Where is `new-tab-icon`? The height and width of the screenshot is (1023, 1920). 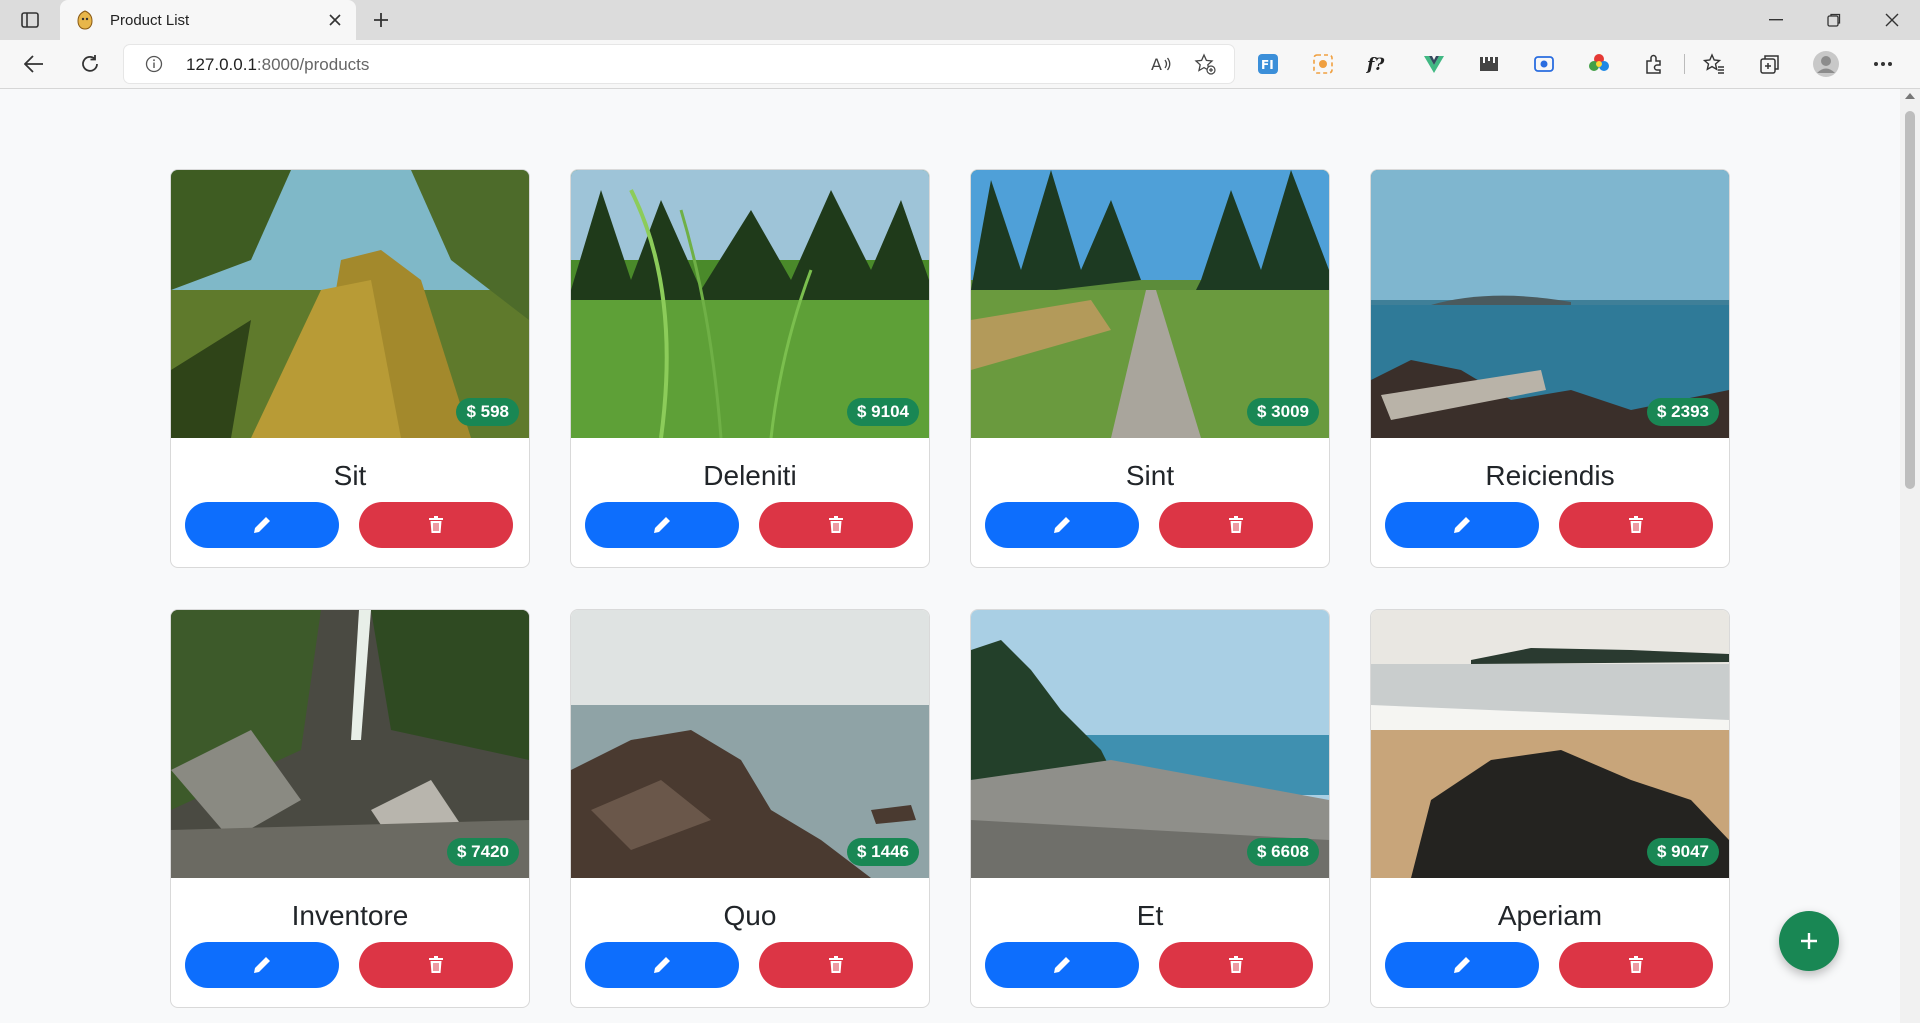
new-tab-icon is located at coordinates (381, 20).